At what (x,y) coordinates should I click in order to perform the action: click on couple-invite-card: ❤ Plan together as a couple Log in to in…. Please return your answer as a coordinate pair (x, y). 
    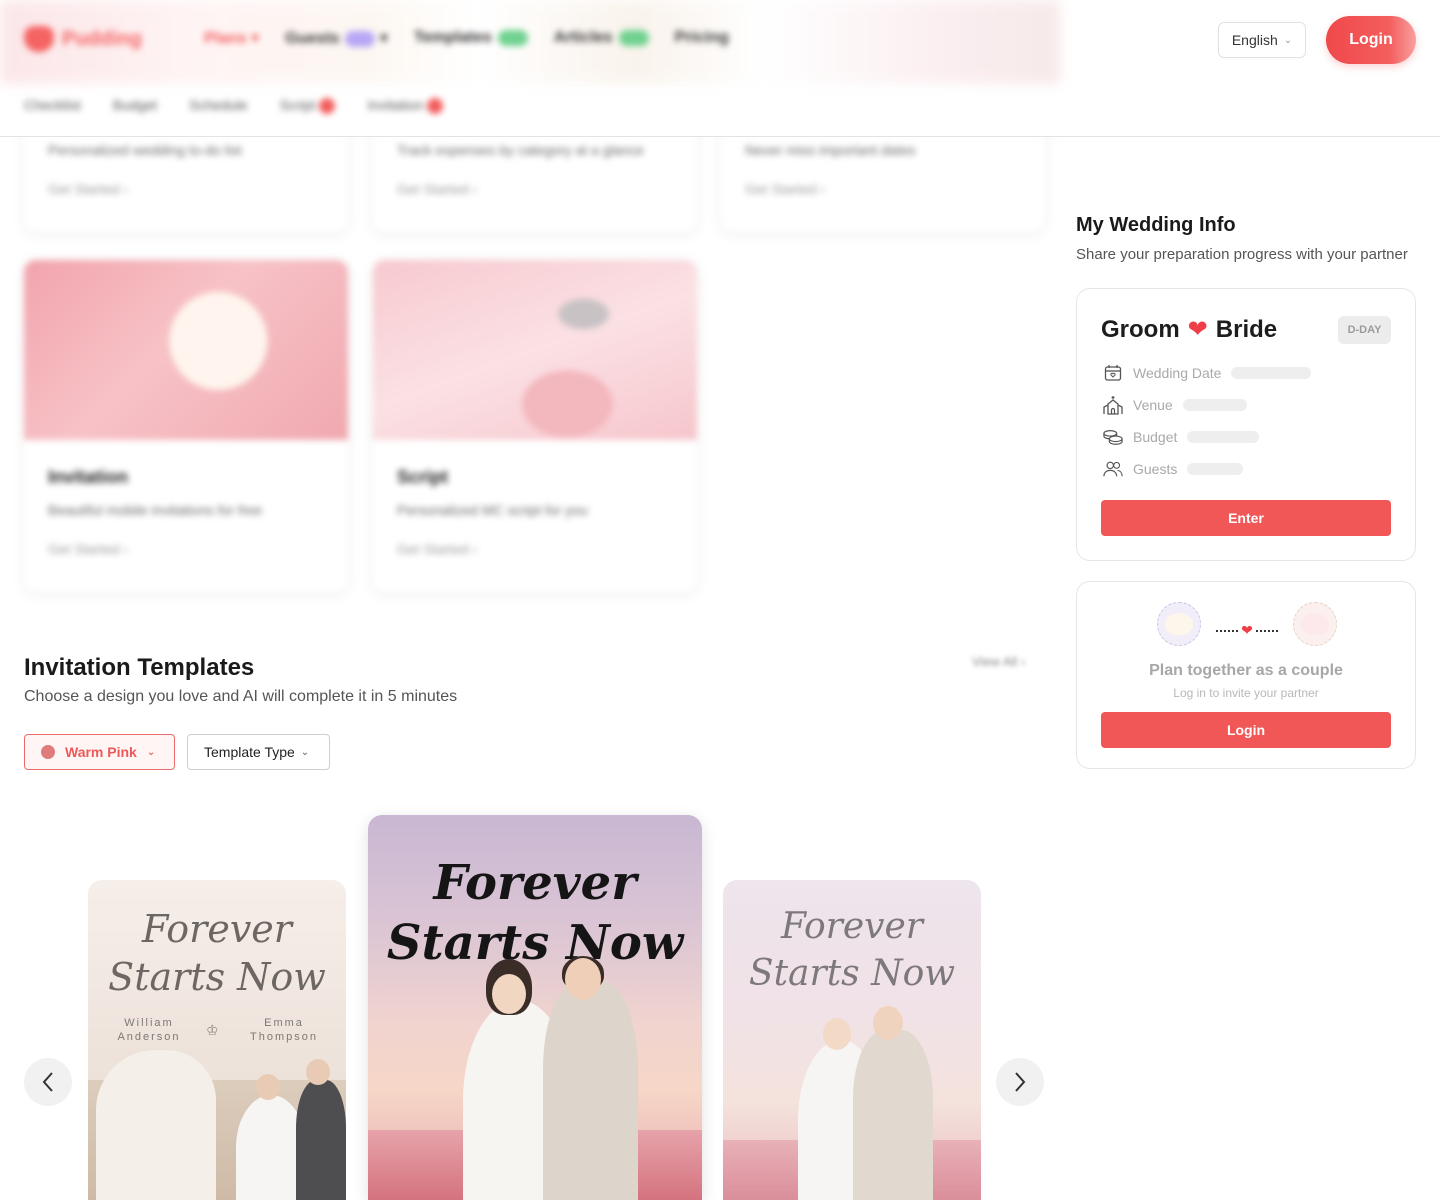
    Looking at the image, I should click on (1246, 675).